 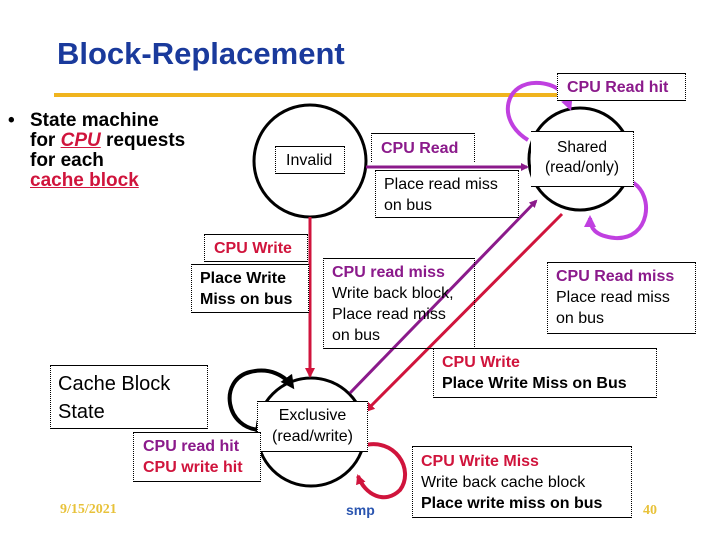 What do you see at coordinates (129, 397) in the screenshot?
I see `cache-block-state-label: Cache Block State` at bounding box center [129, 397].